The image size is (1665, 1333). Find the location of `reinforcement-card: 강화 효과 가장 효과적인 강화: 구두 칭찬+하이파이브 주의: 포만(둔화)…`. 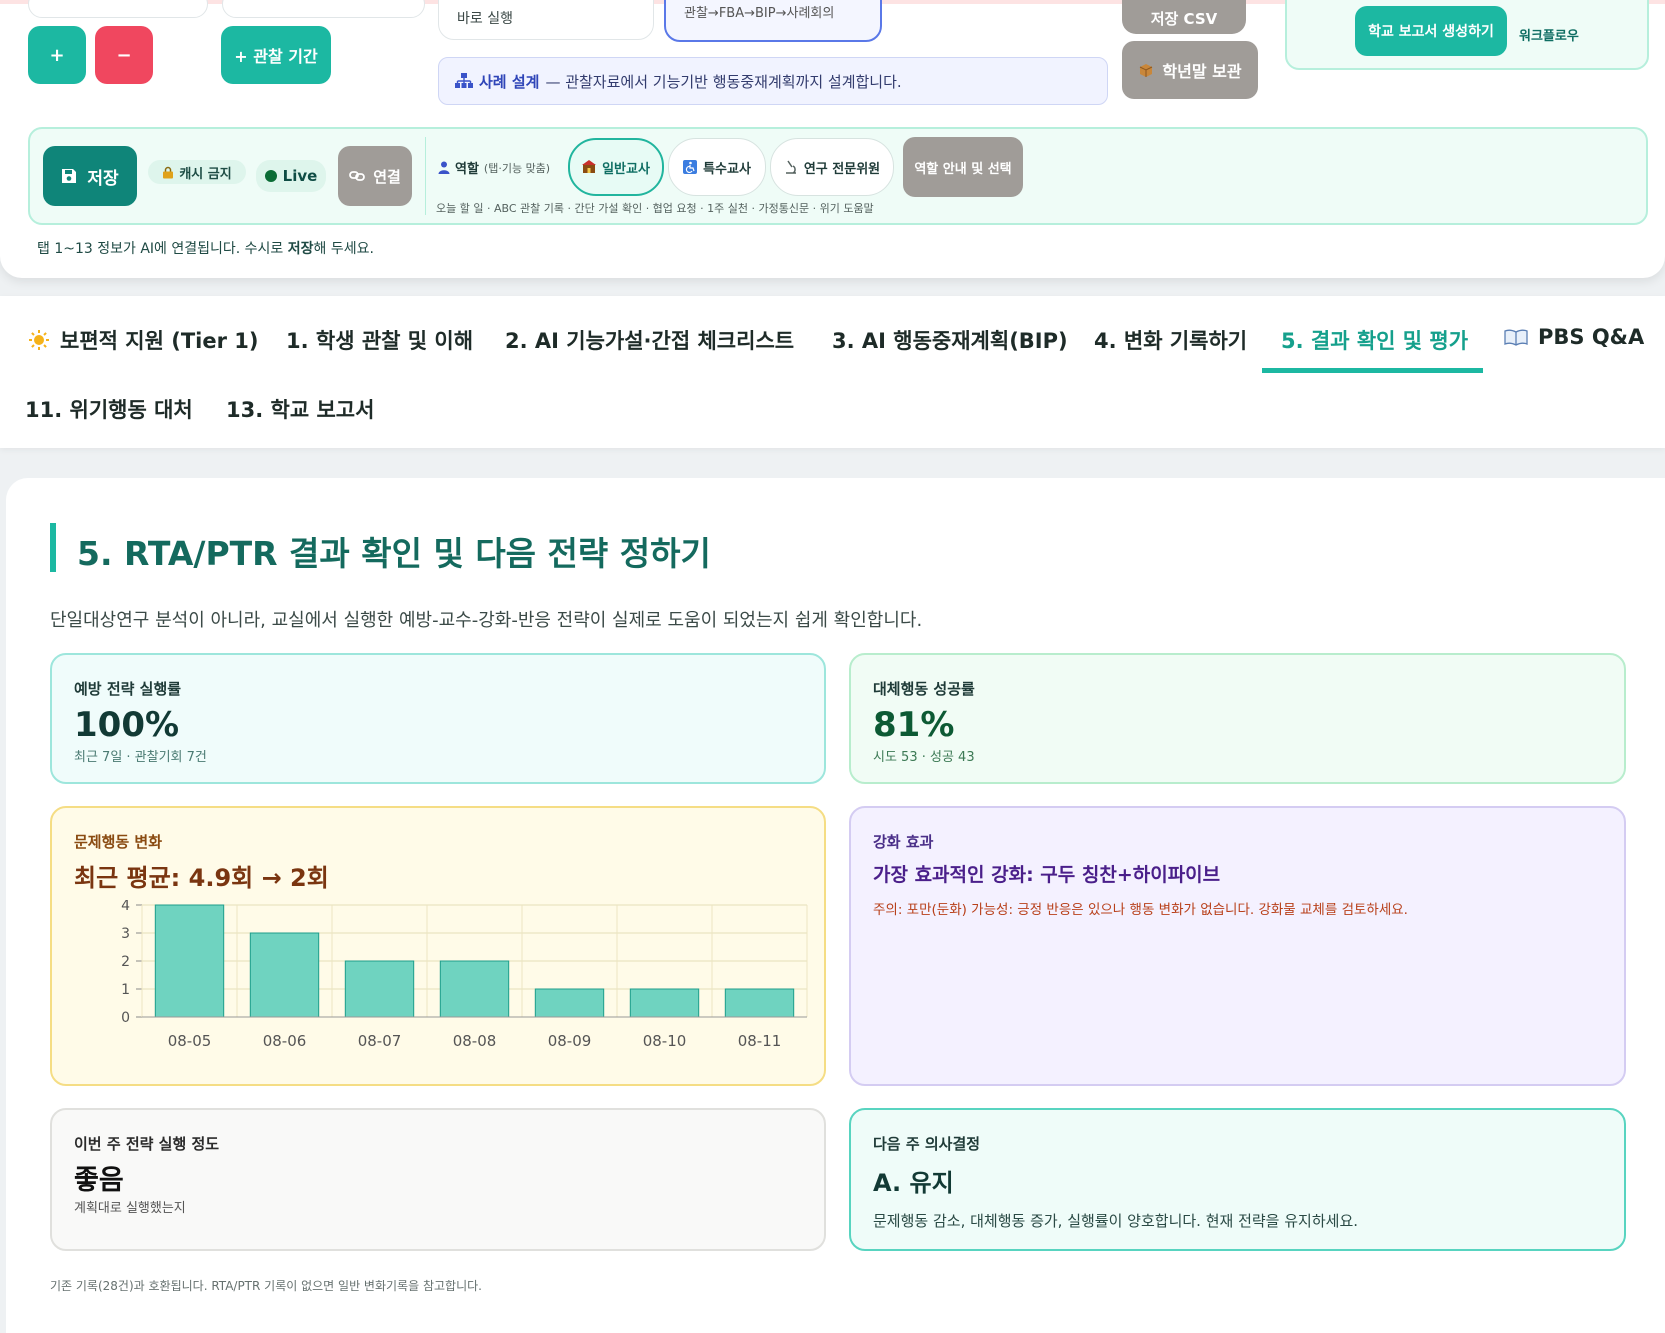

reinforcement-card: 강화 효과 가장 효과적인 강화: 구두 칭찬+하이파이브 주의: 포만(둔화)… is located at coordinates (1237, 946).